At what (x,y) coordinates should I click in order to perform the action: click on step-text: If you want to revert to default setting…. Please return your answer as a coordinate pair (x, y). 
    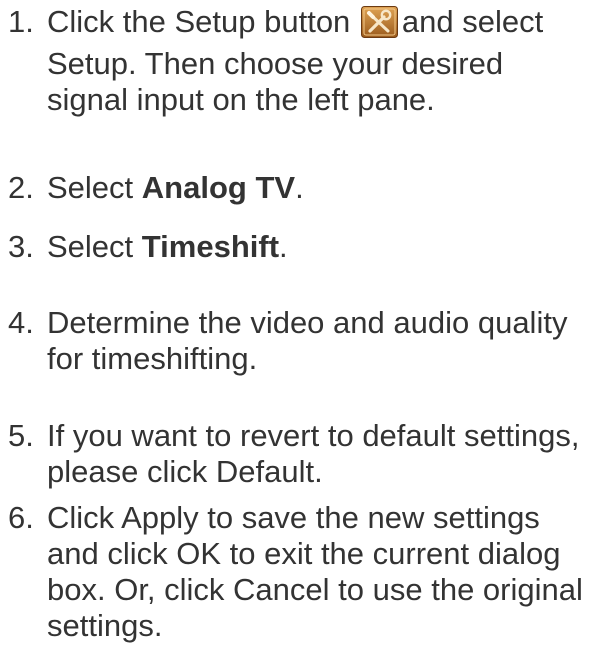
    Looking at the image, I should click on (313, 453).